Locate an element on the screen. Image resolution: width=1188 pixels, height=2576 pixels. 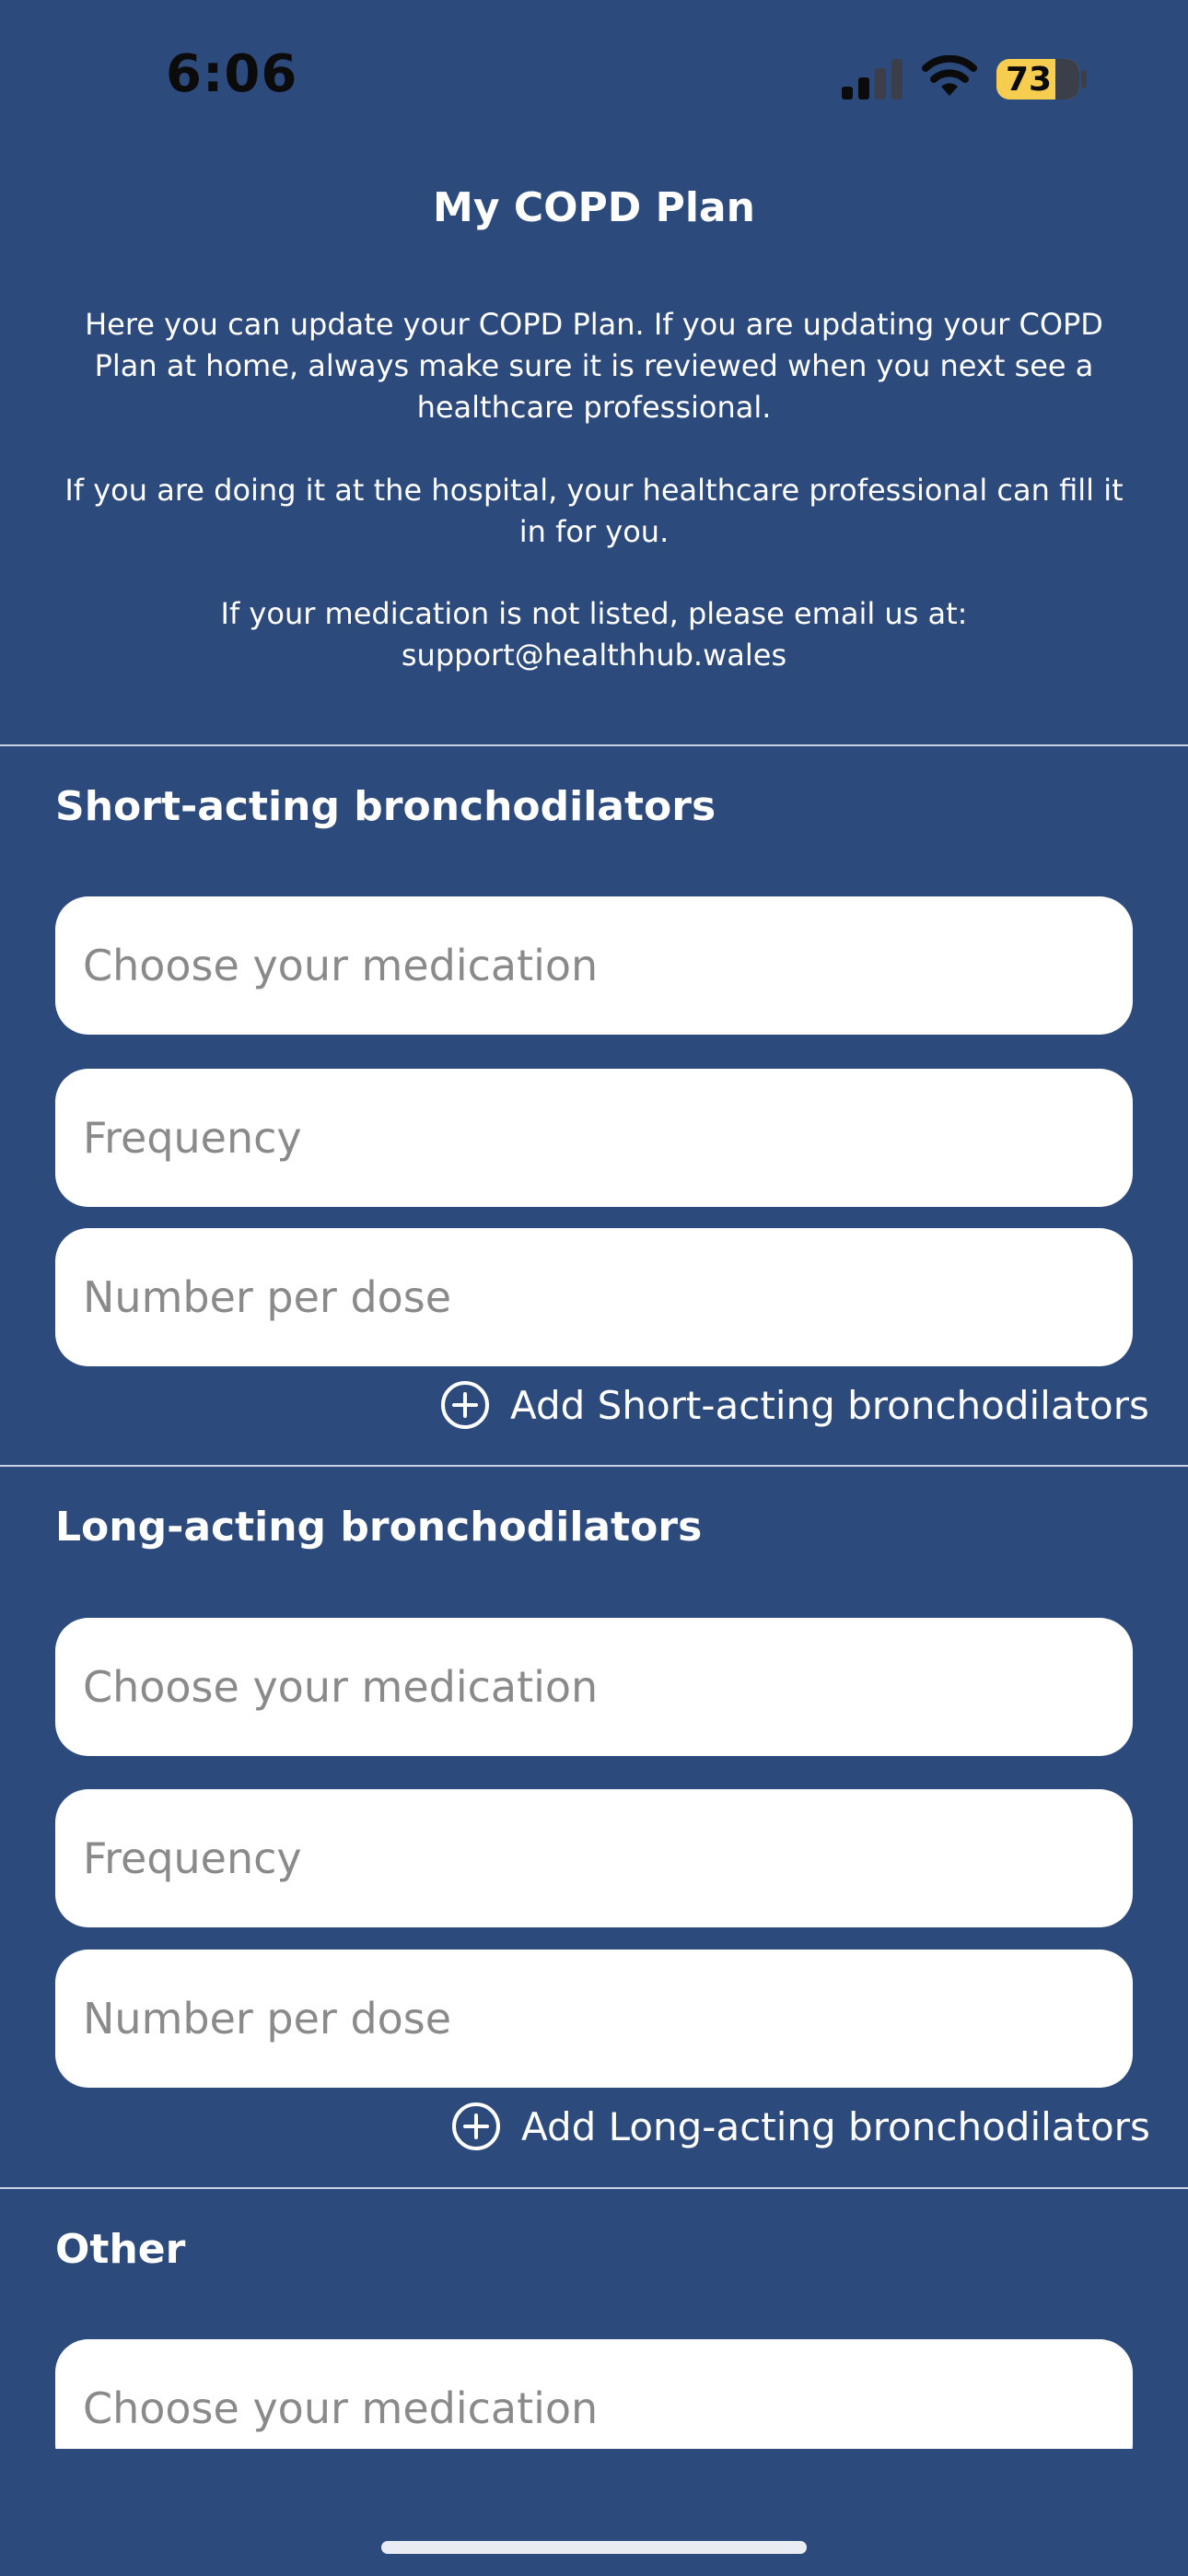
battery-level: 73 is located at coordinates (1029, 80).